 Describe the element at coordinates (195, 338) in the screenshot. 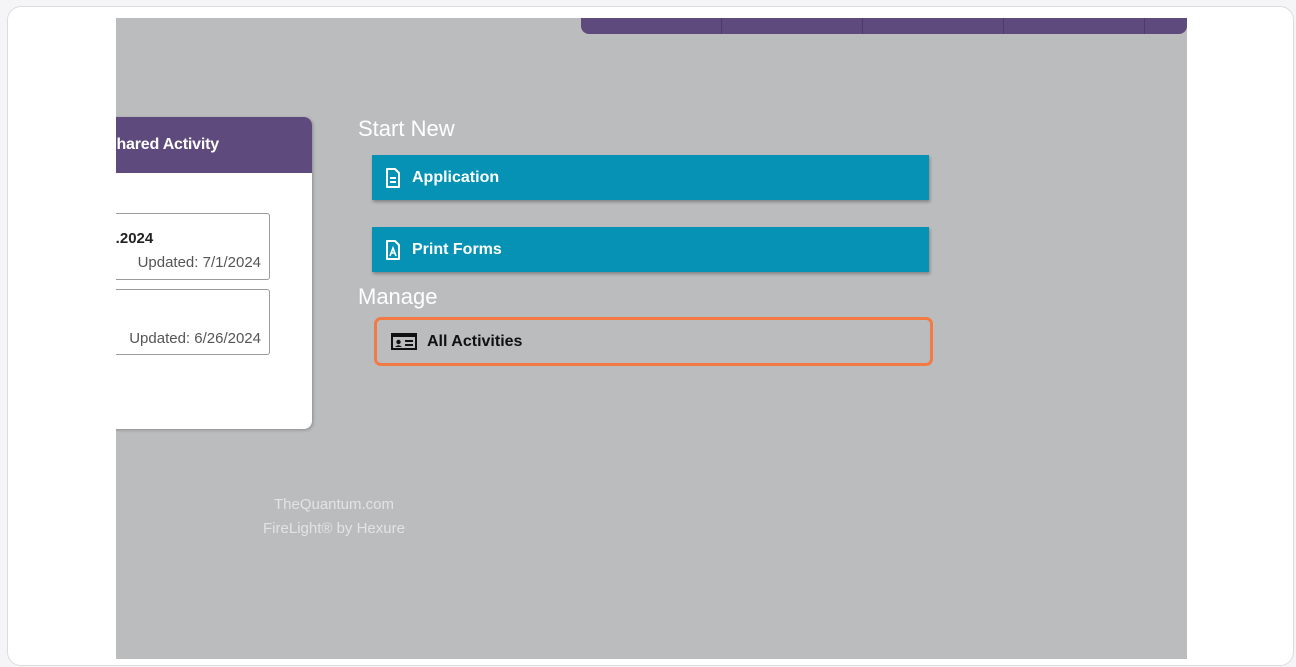

I see `activity-item-updated: Updated: 6/26/2024` at that location.